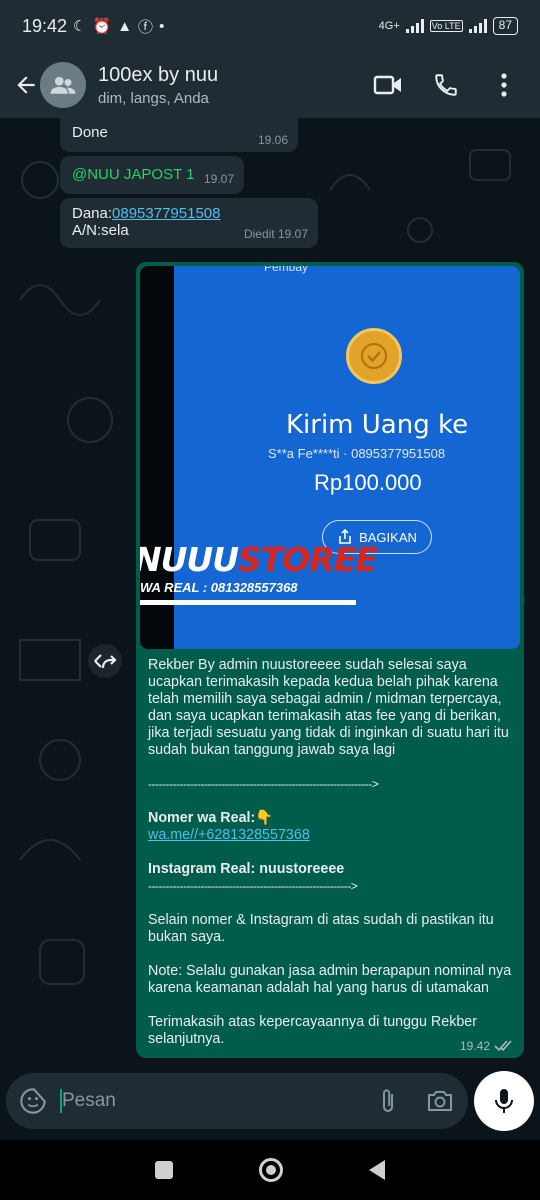 The image size is (540, 1200). I want to click on message-time: 19.06, so click(272, 140).